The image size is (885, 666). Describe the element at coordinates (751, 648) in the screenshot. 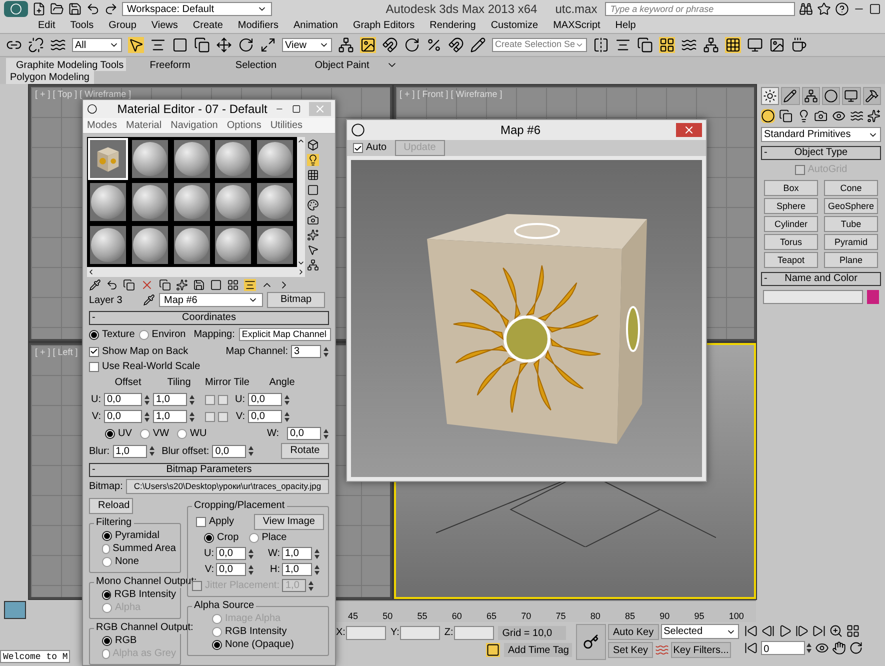

I see `key-mode-toggle-icon` at that location.